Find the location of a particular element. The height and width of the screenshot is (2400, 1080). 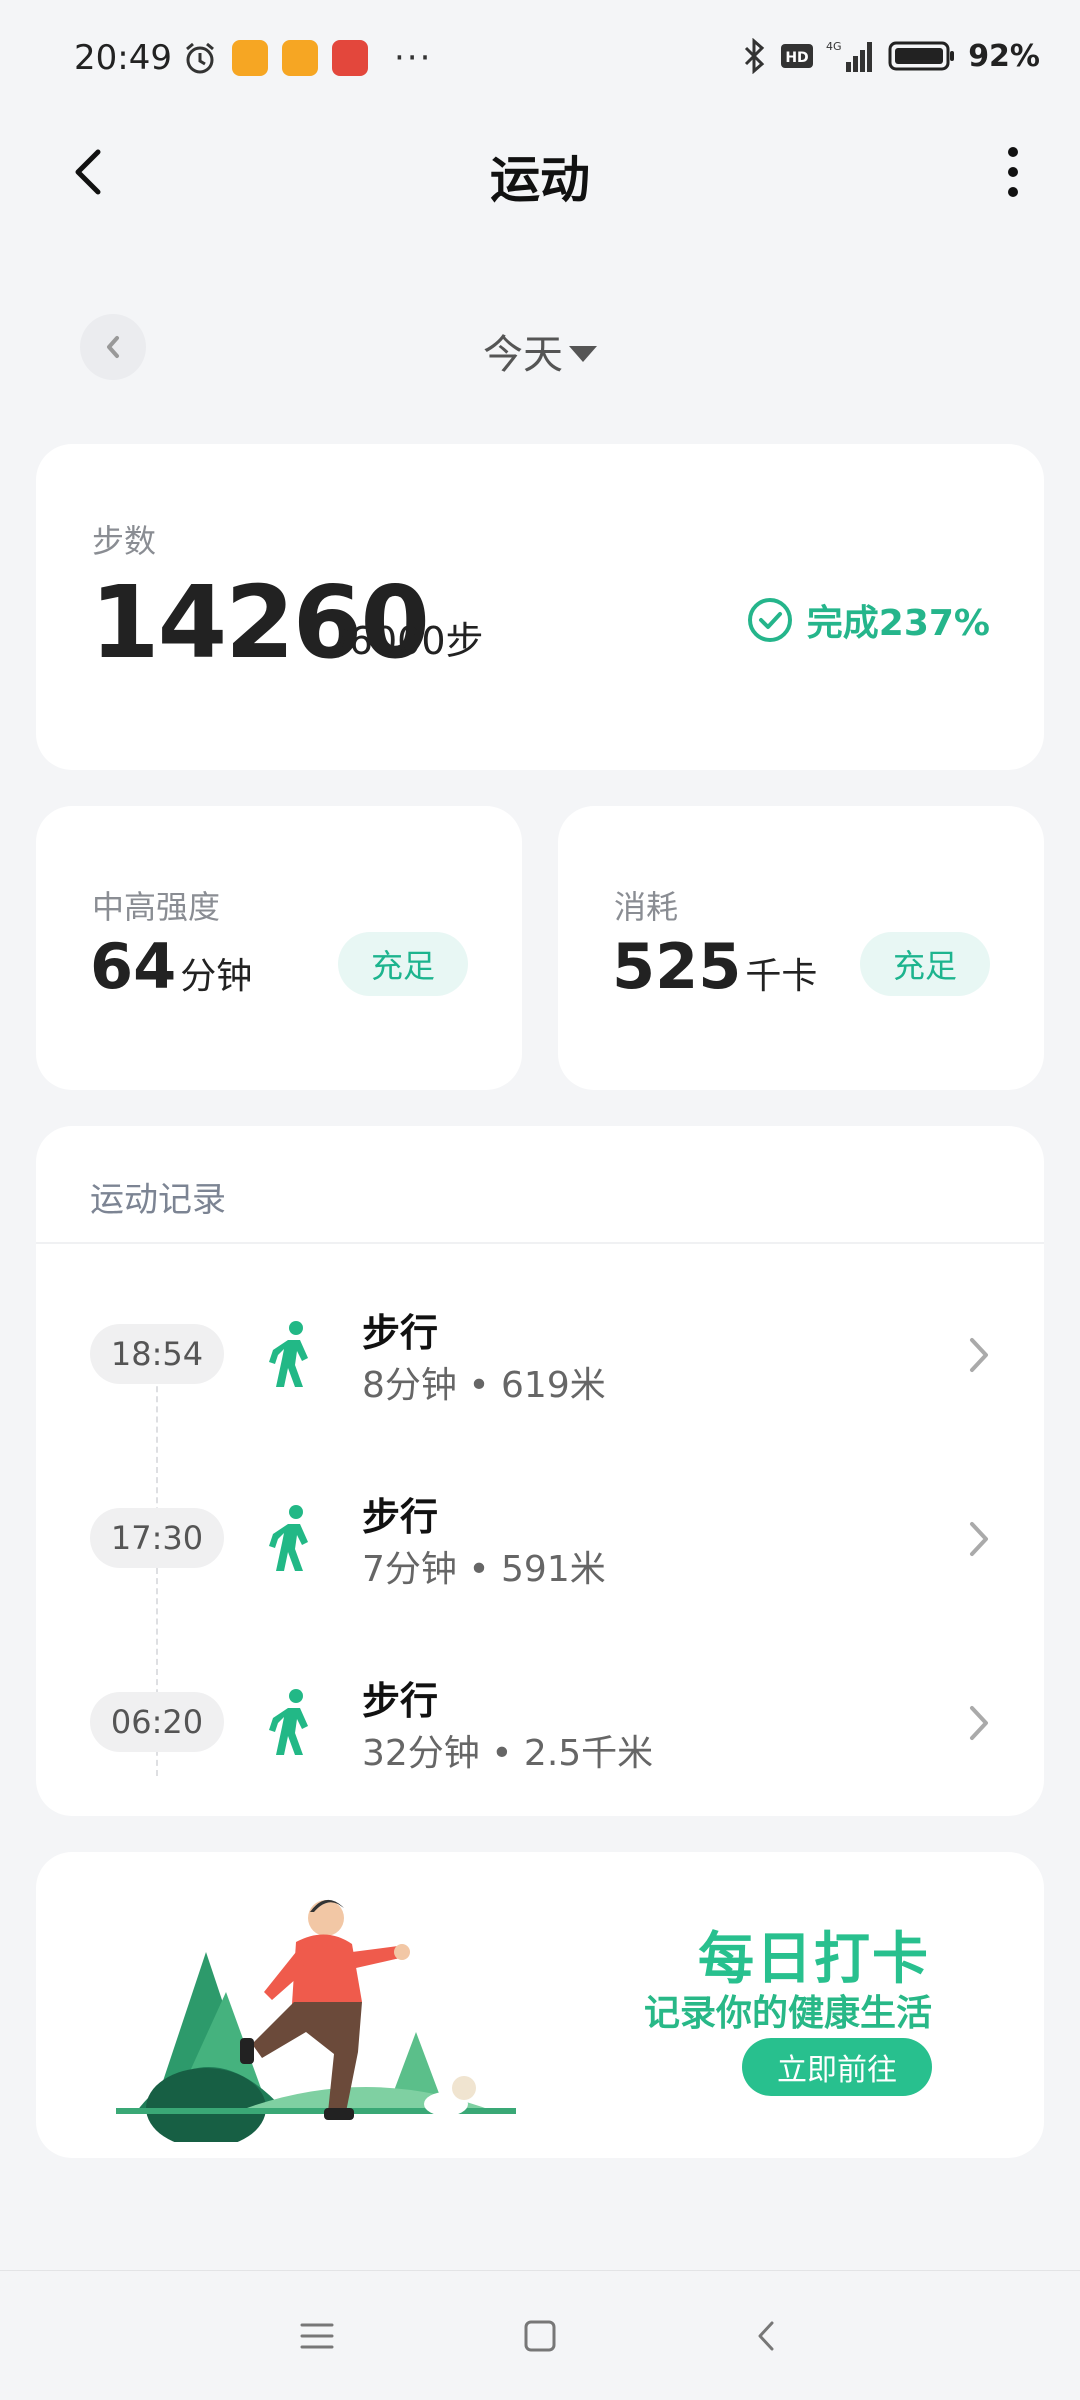

calories-card: 消耗 525 千卡 充足 is located at coordinates (801, 948).